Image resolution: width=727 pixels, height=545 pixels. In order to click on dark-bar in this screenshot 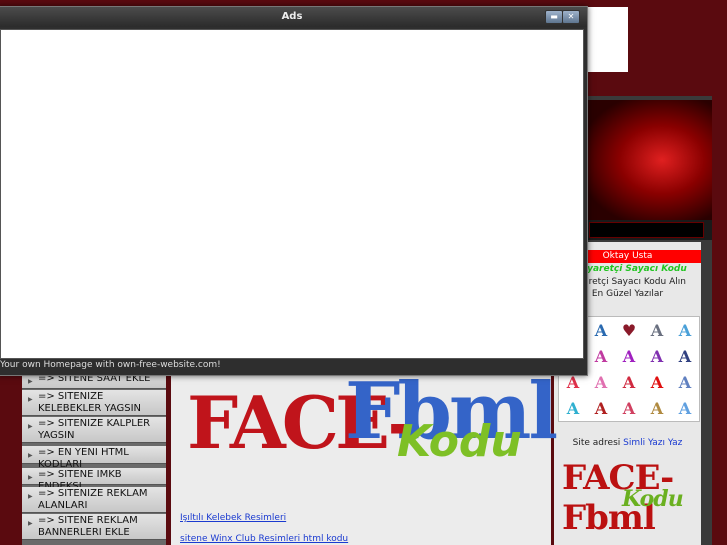, I will do `click(649, 230)`.